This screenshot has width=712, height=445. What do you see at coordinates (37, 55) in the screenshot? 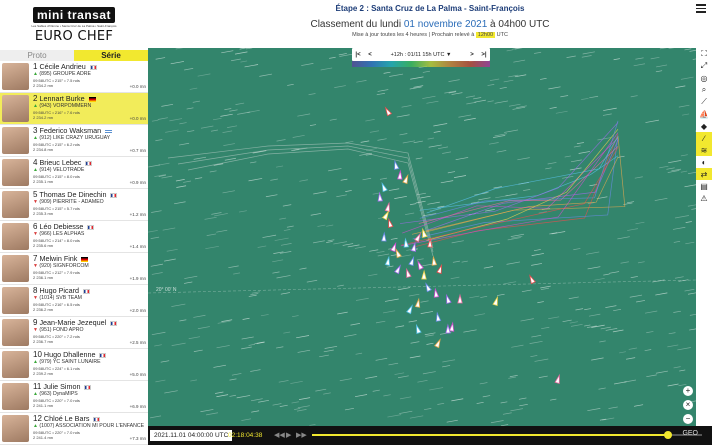
I see `tab-proto: Proto` at bounding box center [37, 55].